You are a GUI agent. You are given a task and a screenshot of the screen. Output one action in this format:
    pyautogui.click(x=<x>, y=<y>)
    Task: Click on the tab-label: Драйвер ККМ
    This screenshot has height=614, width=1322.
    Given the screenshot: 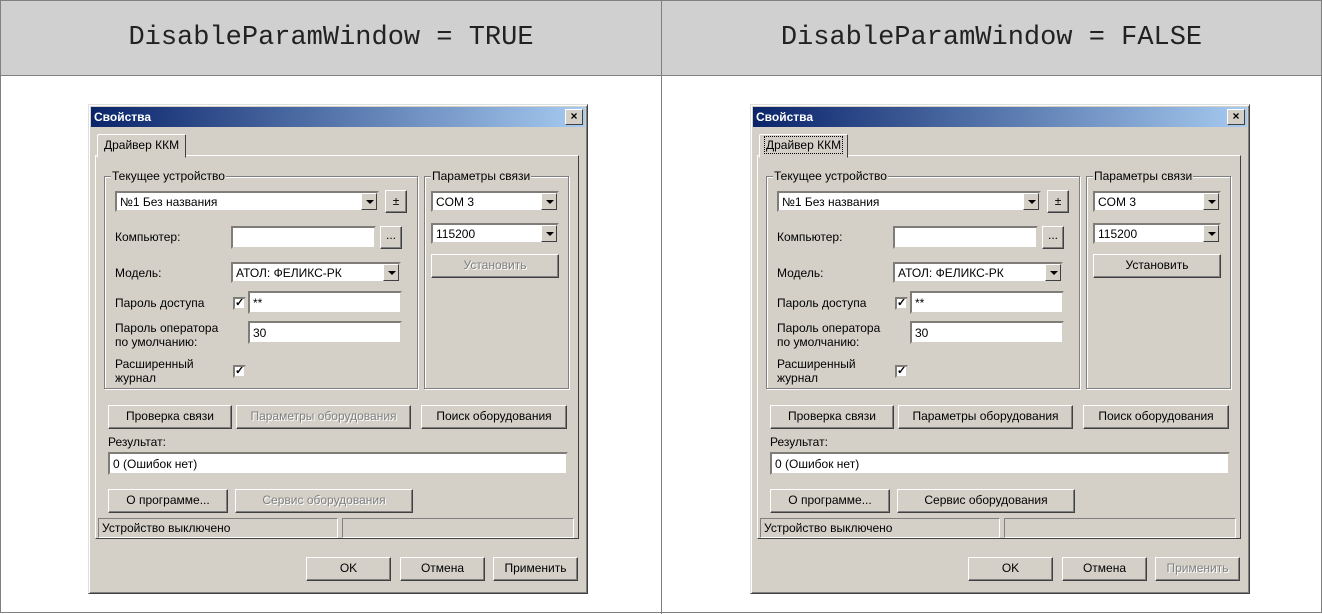 What is the action you would take?
    pyautogui.click(x=142, y=145)
    